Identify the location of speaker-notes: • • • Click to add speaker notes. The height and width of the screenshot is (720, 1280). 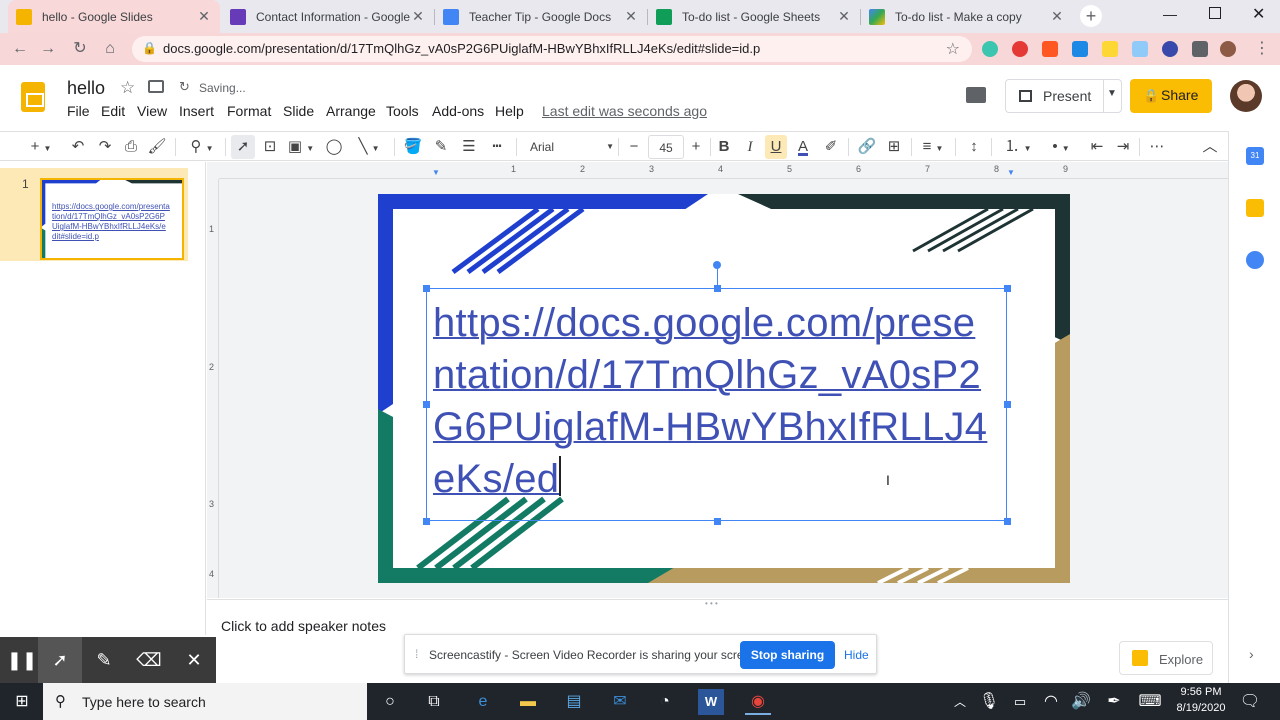
(717, 617).